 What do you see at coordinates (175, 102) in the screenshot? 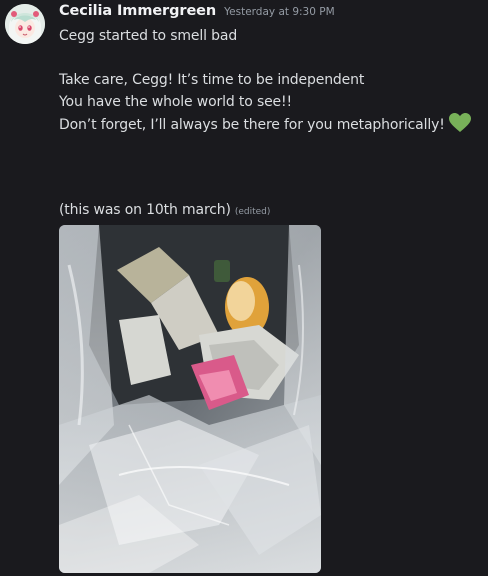
I see `message-line-3: You have the whole world to see!!` at bounding box center [175, 102].